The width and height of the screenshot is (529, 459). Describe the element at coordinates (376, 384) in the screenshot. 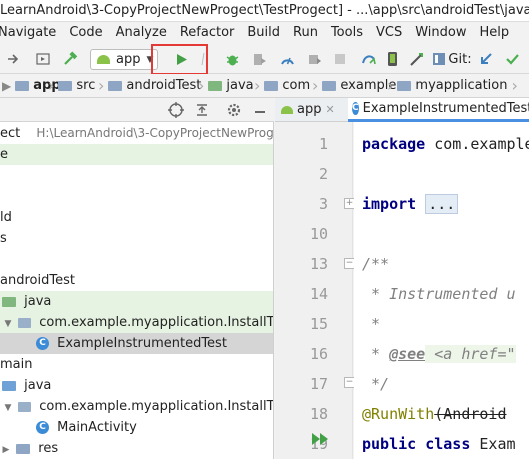

I see `code-line-17: */` at that location.